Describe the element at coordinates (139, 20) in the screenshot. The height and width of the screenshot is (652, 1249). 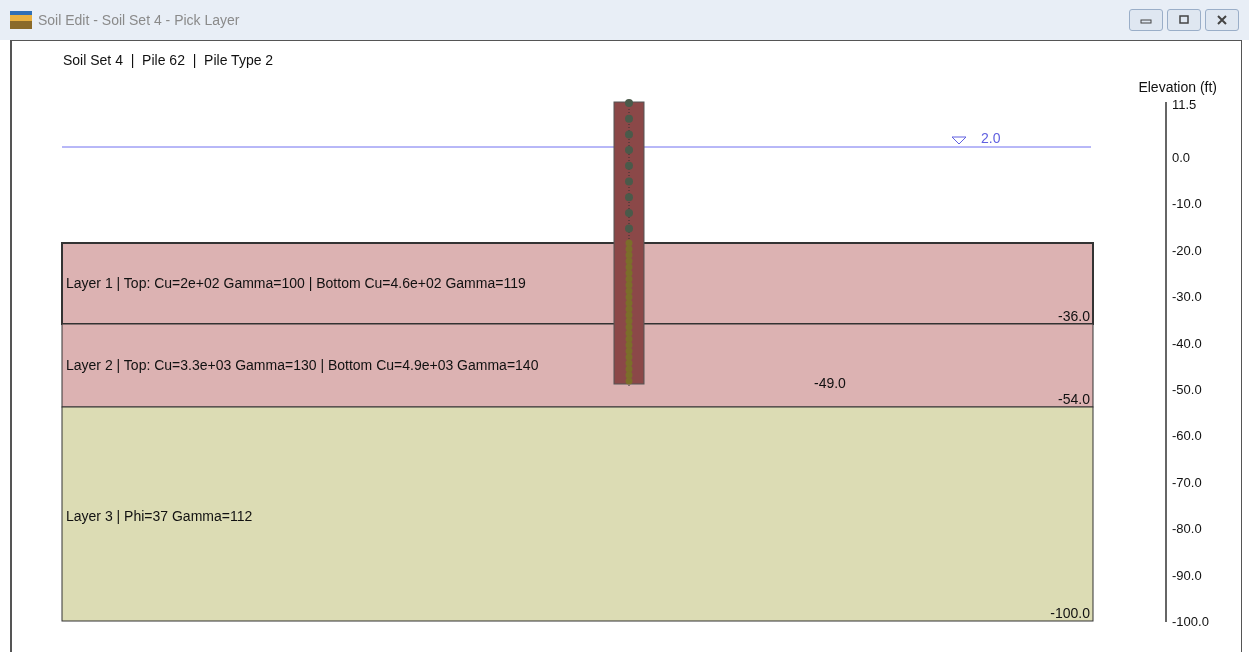
I see `window-title: Soil Edit - Soil Set 4 - Pick Layer` at that location.